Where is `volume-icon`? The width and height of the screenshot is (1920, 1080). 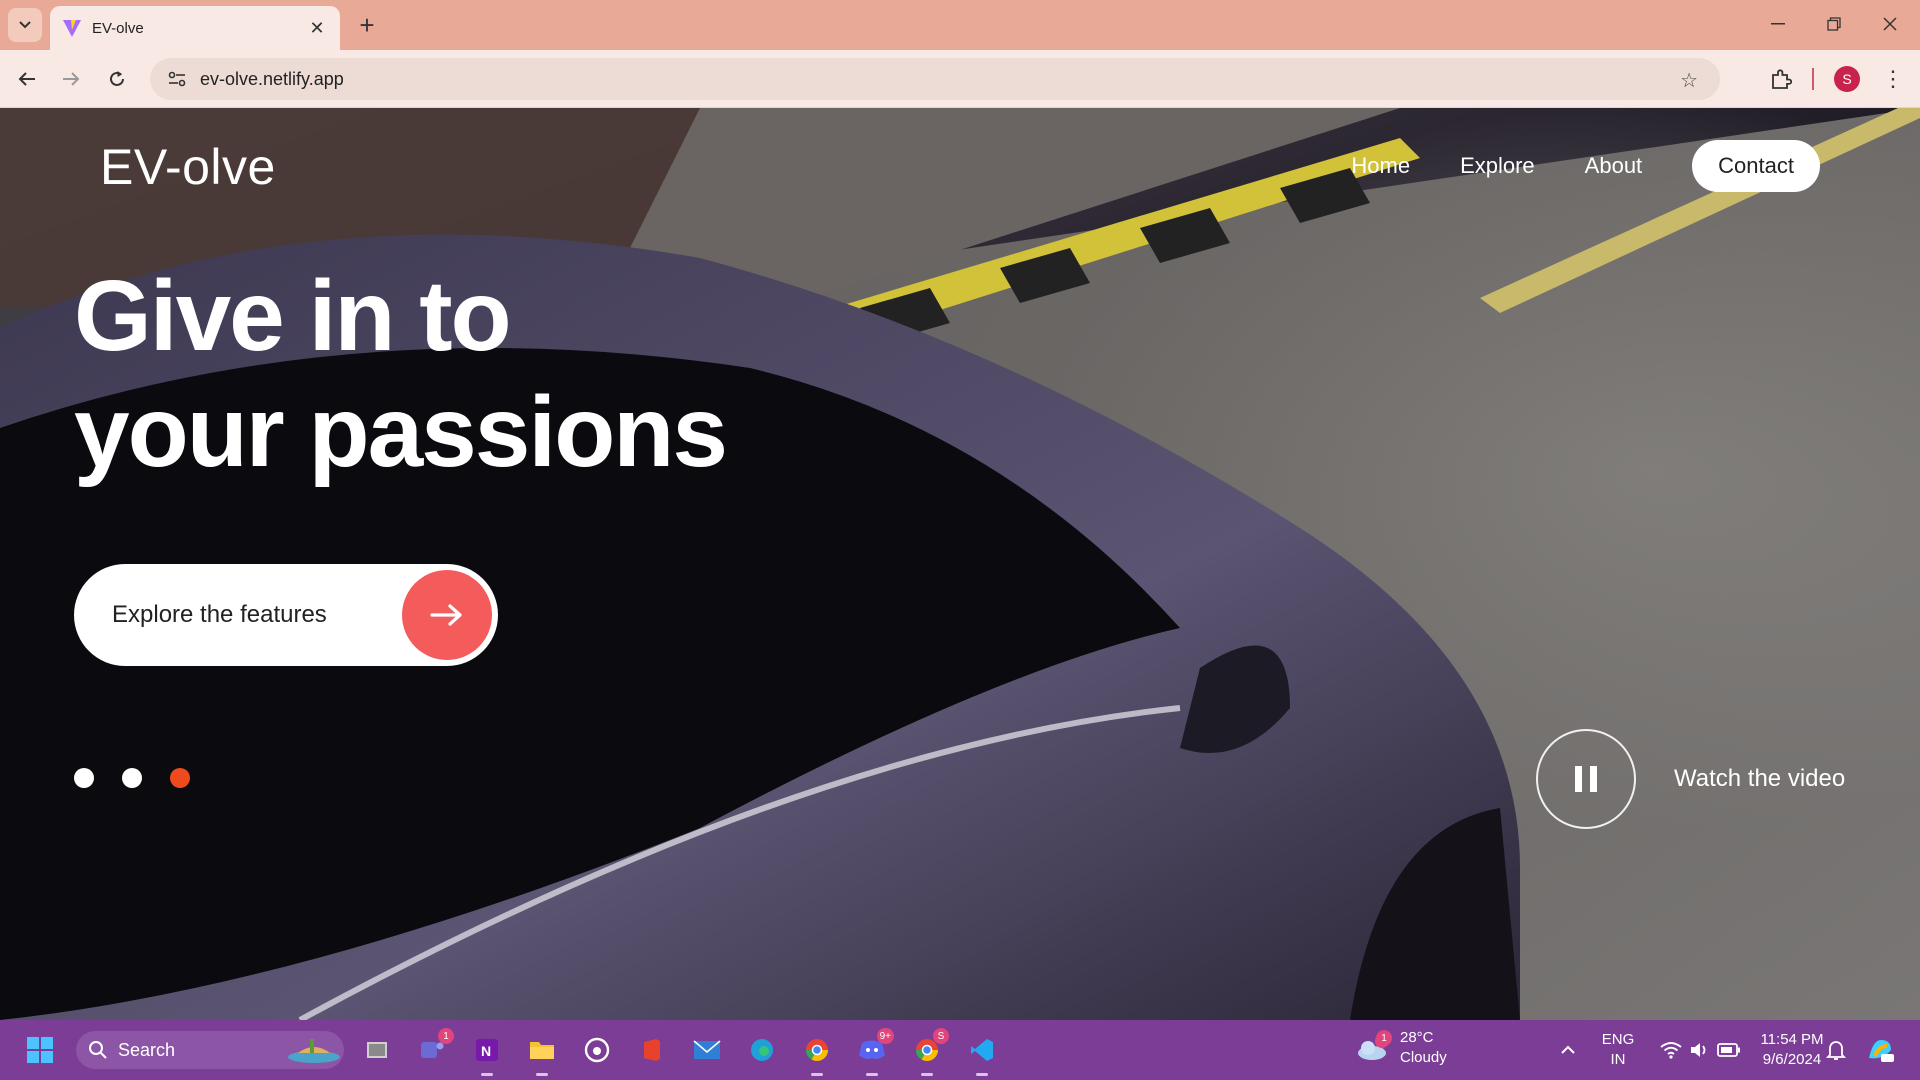
volume-icon is located at coordinates (1698, 1050).